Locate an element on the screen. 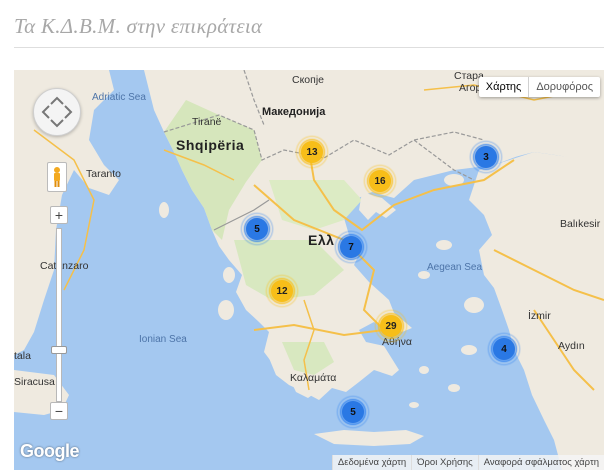  cluster-marker: 16 is located at coordinates (380, 181).